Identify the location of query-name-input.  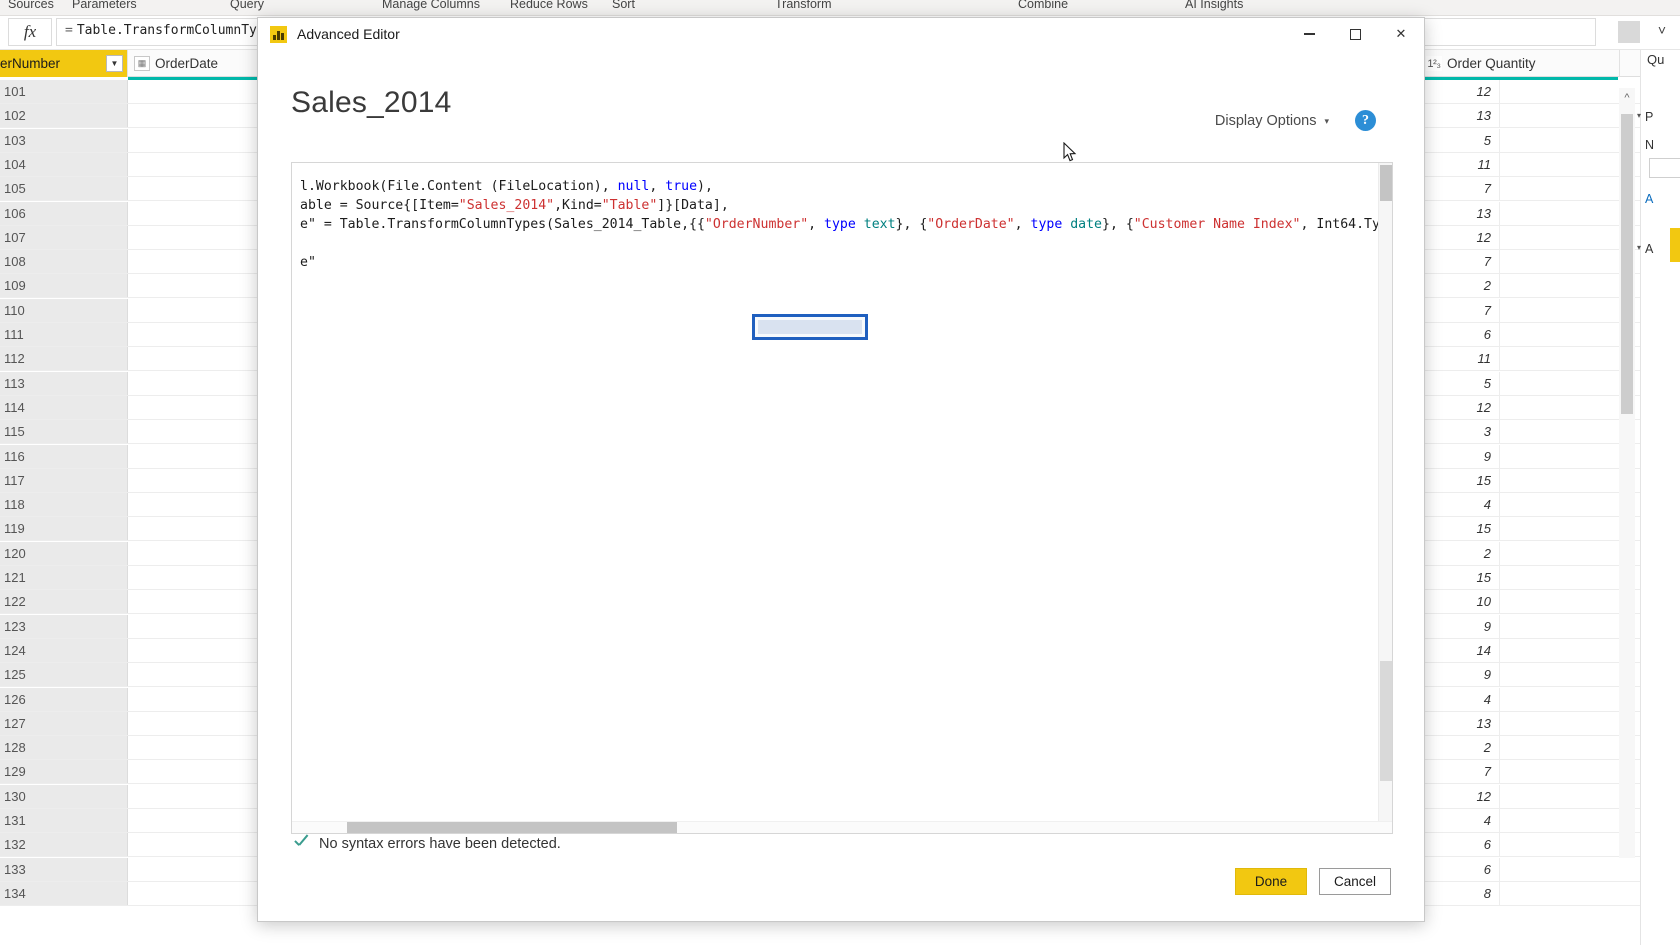
(1664, 168).